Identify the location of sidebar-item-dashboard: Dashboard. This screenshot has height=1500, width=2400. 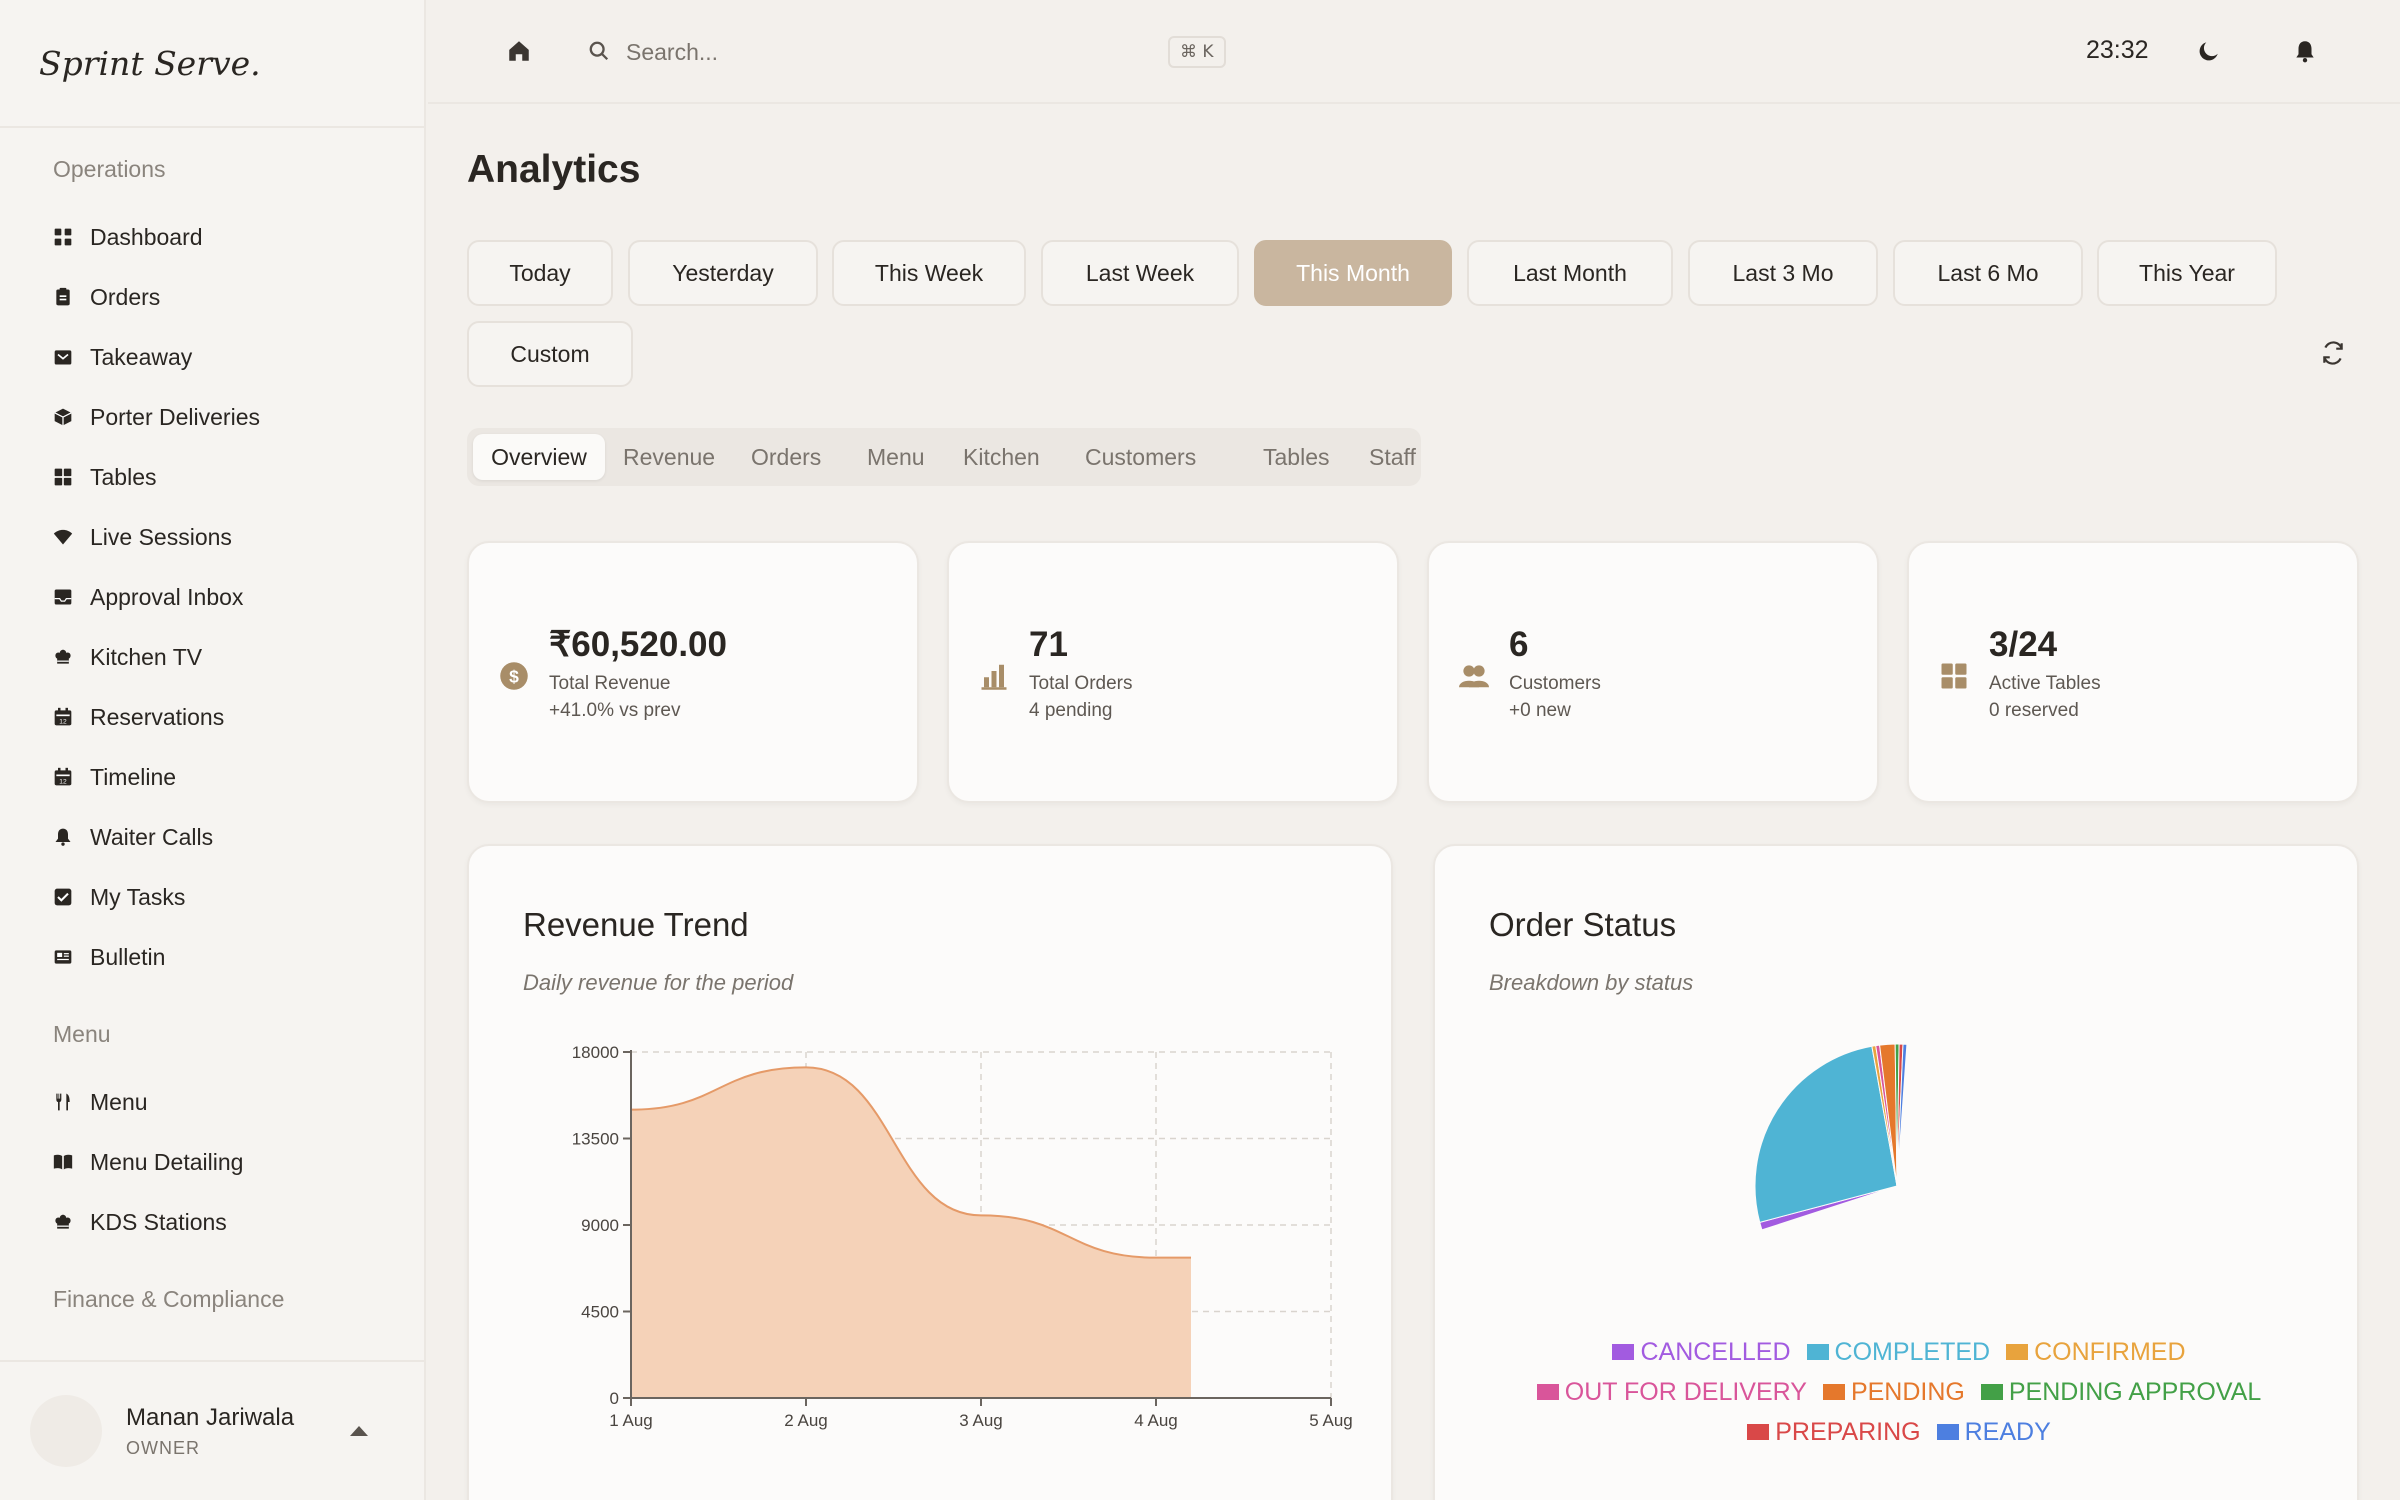
(212, 237).